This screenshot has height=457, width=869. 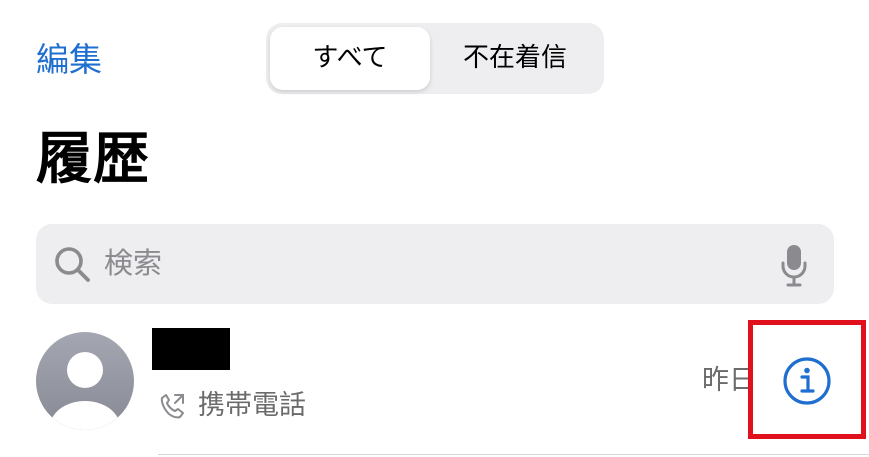 What do you see at coordinates (513, 454) in the screenshot?
I see `row-separator` at bounding box center [513, 454].